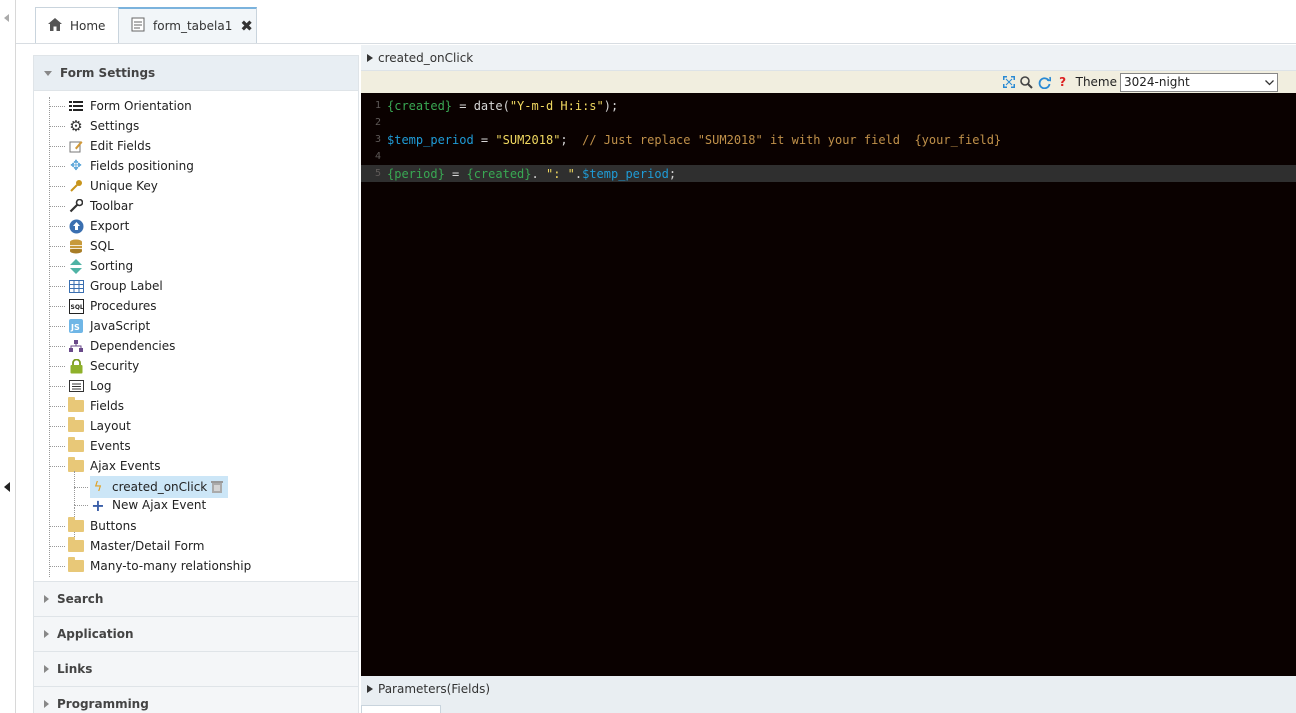 The image size is (1296, 713). What do you see at coordinates (103, 126) in the screenshot?
I see `tree-item-settings: ⚙ Settings` at bounding box center [103, 126].